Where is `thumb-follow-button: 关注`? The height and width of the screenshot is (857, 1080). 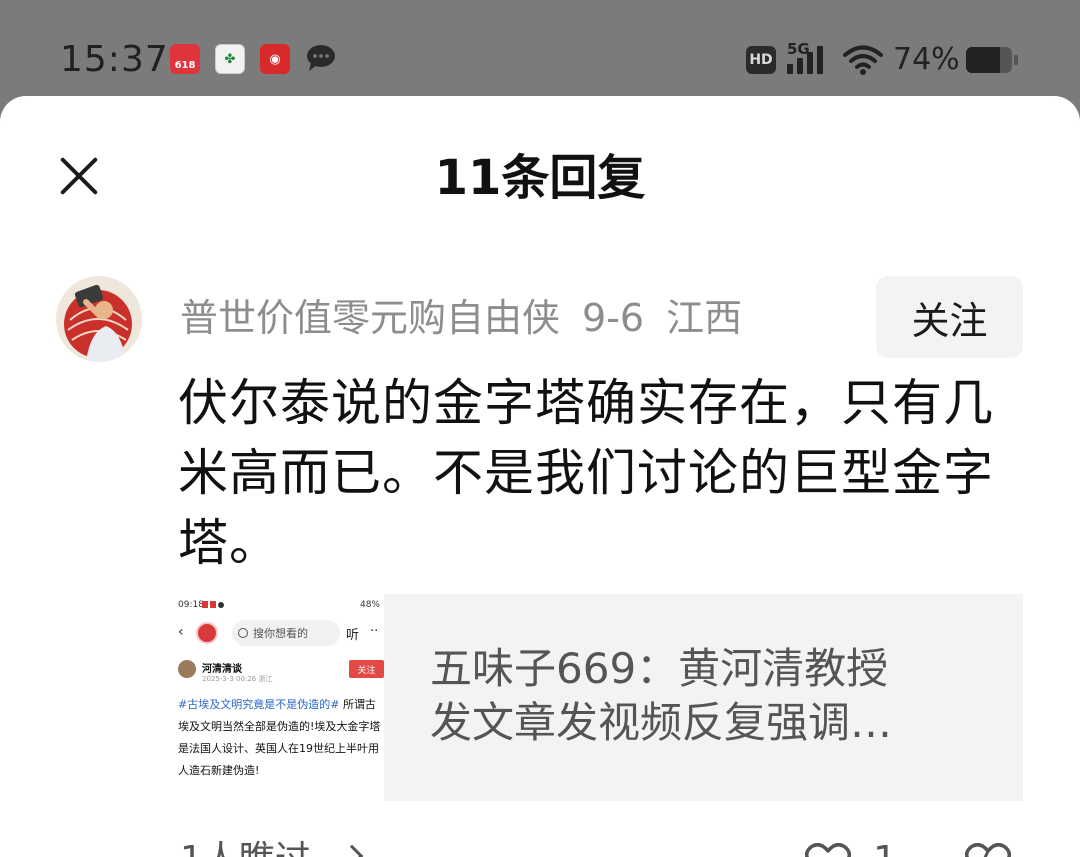
thumb-follow-button: 关注 is located at coordinates (366, 669).